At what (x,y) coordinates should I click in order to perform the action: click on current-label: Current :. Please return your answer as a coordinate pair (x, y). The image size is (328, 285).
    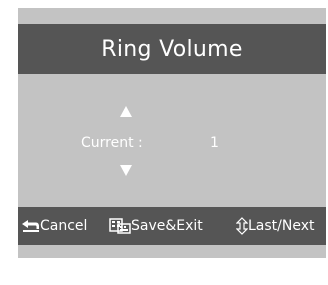
    Looking at the image, I should click on (112, 143).